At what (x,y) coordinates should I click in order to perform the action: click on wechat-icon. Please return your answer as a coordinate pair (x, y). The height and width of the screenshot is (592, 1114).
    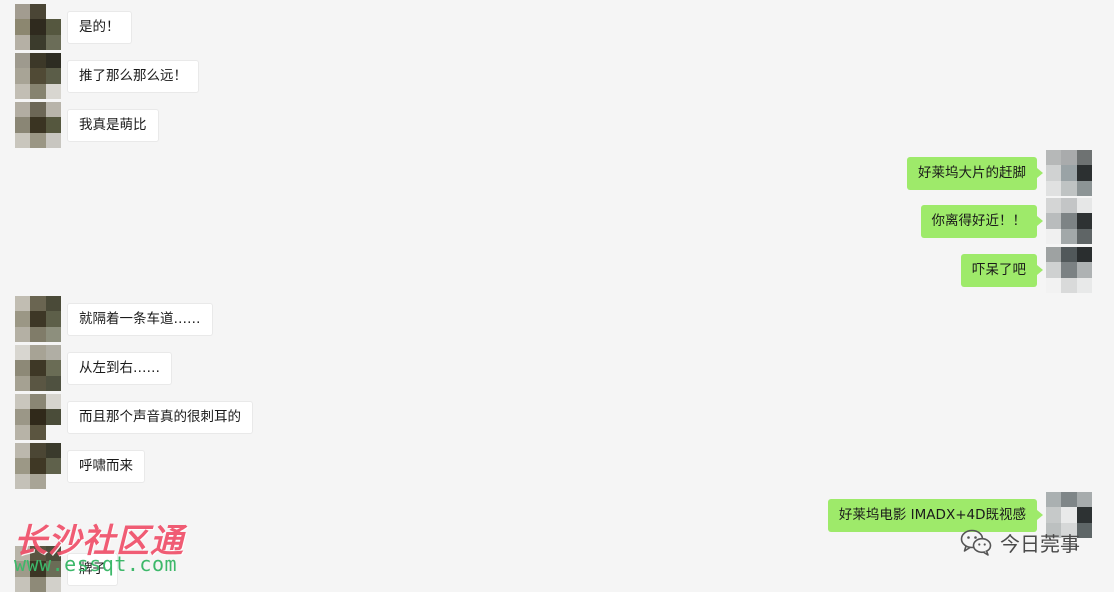
    Looking at the image, I should click on (976, 542).